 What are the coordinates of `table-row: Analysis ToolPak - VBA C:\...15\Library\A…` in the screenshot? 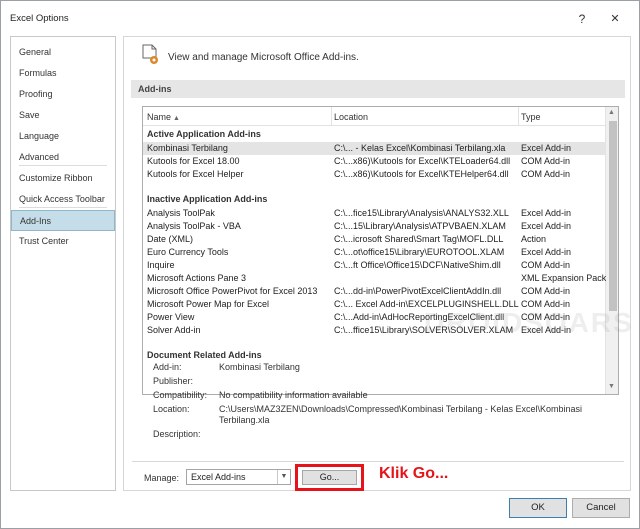 It's located at (374, 226).